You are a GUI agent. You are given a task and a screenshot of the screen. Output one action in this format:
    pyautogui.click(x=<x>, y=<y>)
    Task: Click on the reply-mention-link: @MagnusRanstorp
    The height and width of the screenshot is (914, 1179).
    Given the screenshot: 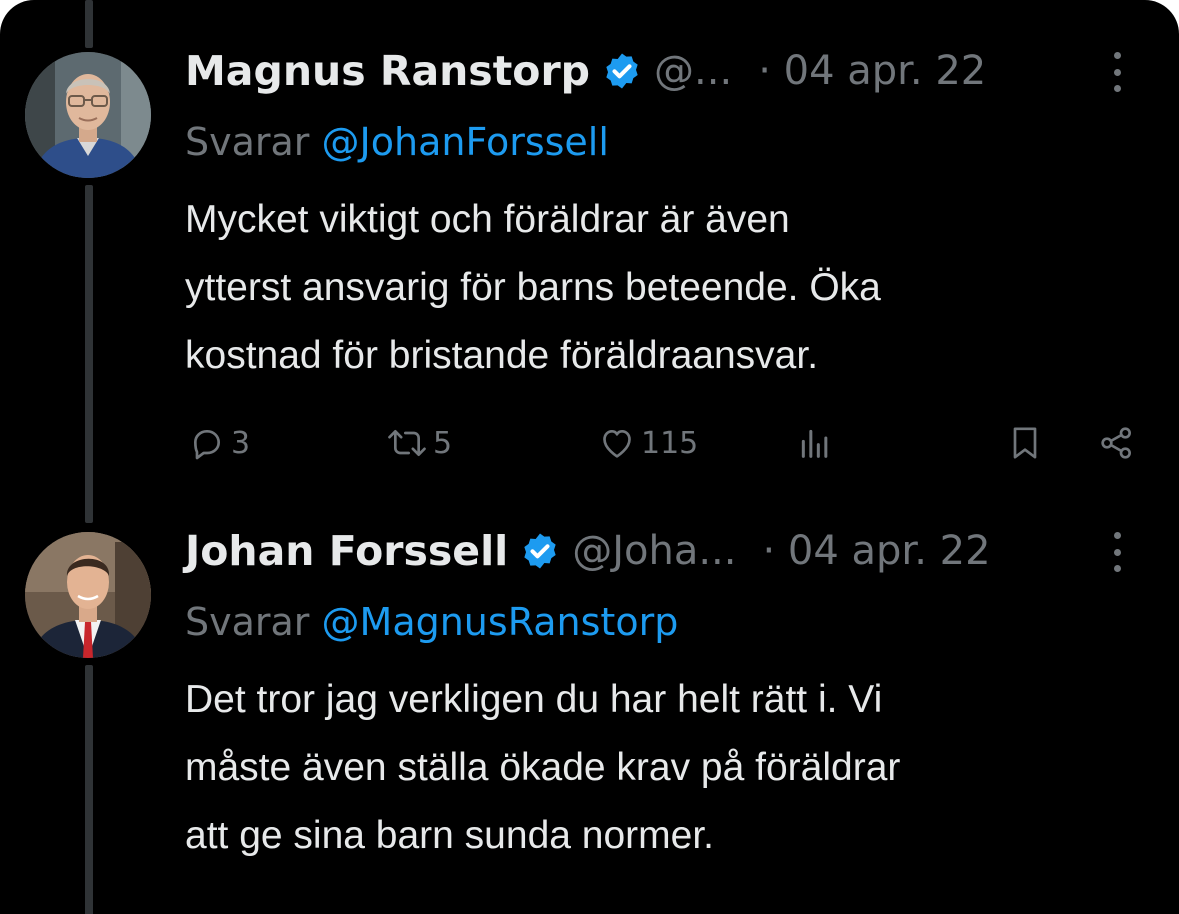 What is the action you would take?
    pyautogui.click(x=500, y=622)
    